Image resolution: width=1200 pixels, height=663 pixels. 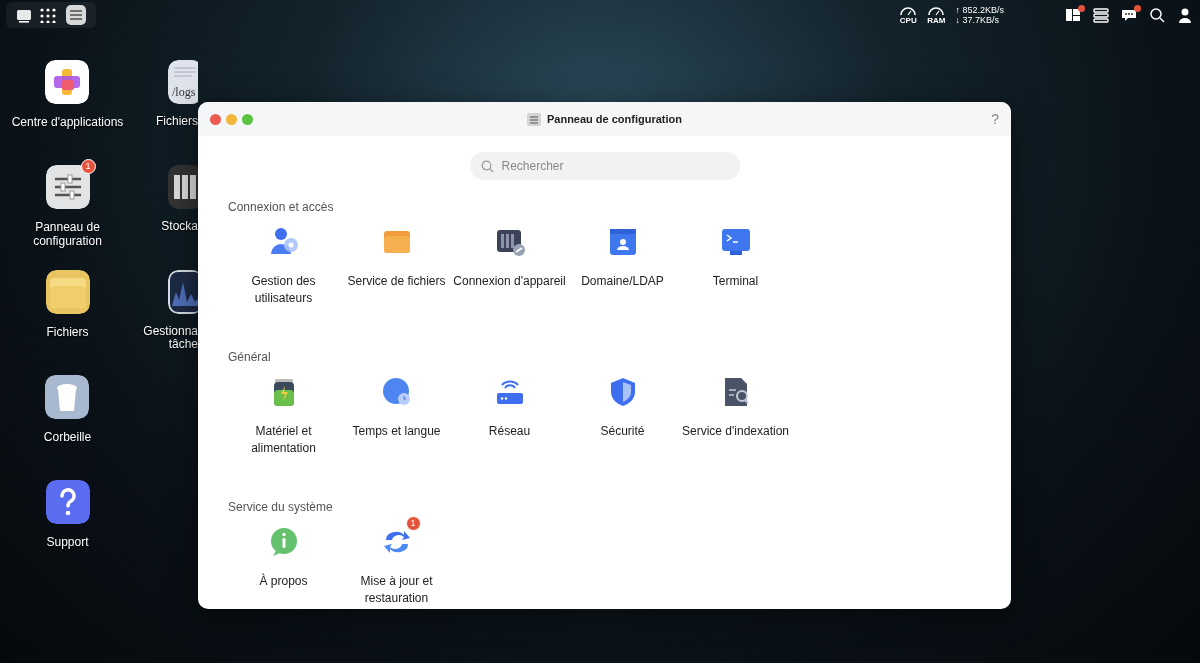 What do you see at coordinates (67, 234) in the screenshot?
I see `app-label: Panneau de configuration` at bounding box center [67, 234].